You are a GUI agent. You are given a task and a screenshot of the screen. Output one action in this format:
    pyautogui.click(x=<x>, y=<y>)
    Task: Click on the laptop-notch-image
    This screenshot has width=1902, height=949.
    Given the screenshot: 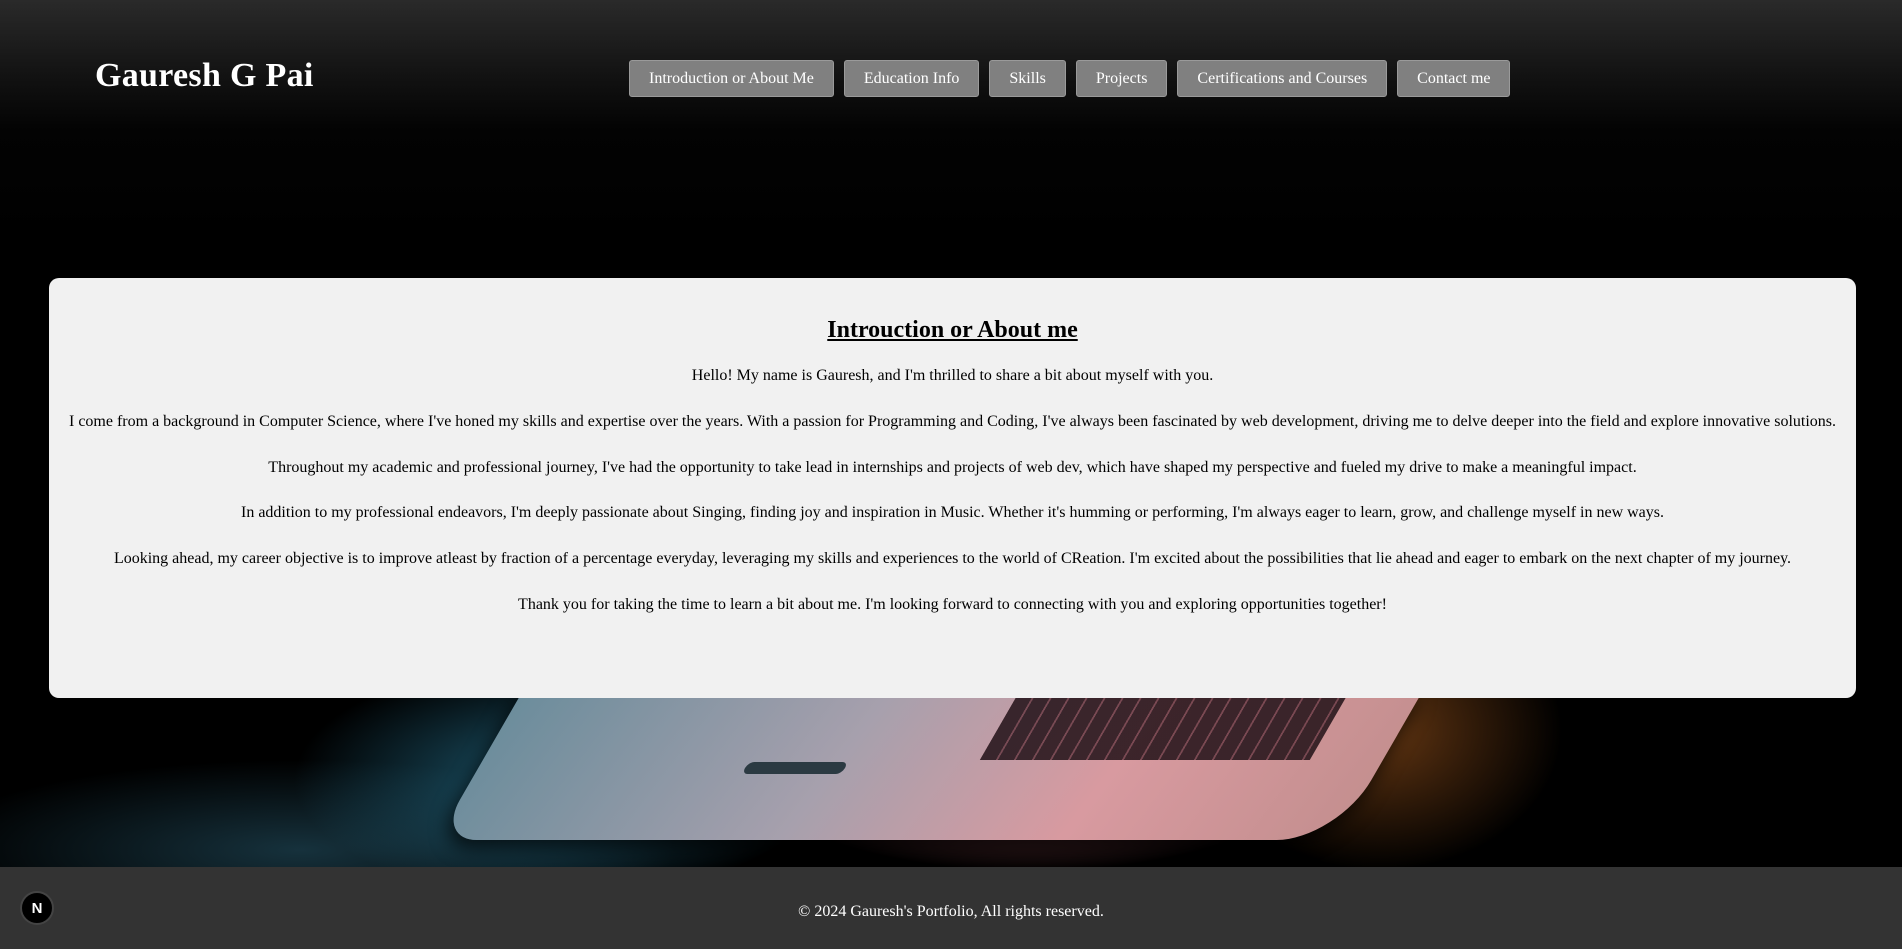 What is the action you would take?
    pyautogui.click(x=795, y=768)
    